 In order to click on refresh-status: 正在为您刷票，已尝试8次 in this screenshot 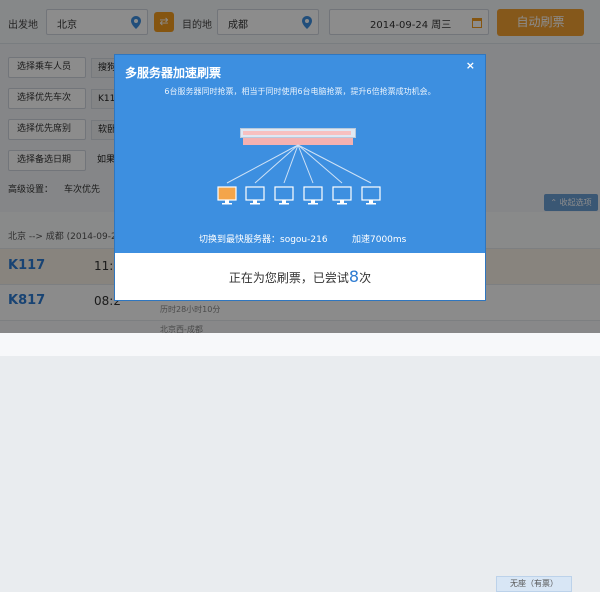, I will do `click(300, 276)`.